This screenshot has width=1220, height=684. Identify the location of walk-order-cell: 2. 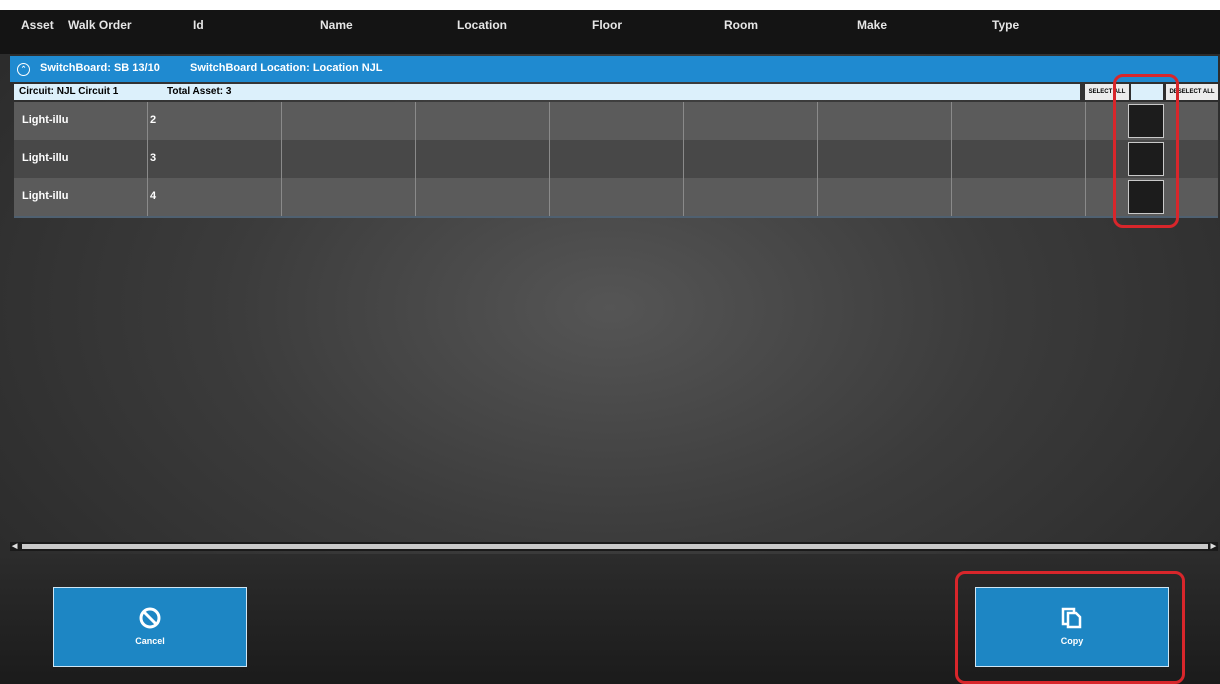
(153, 120).